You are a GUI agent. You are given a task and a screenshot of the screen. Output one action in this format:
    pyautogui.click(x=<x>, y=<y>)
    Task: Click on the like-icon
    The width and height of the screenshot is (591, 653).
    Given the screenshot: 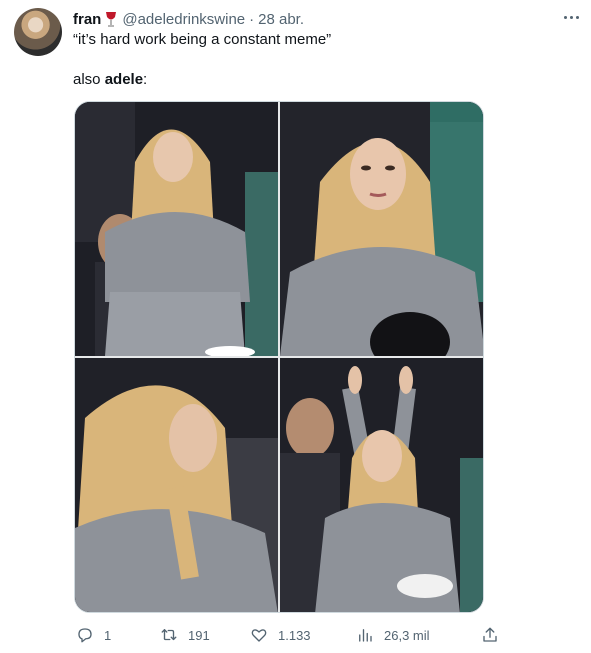 What is the action you would take?
    pyautogui.click(x=259, y=635)
    